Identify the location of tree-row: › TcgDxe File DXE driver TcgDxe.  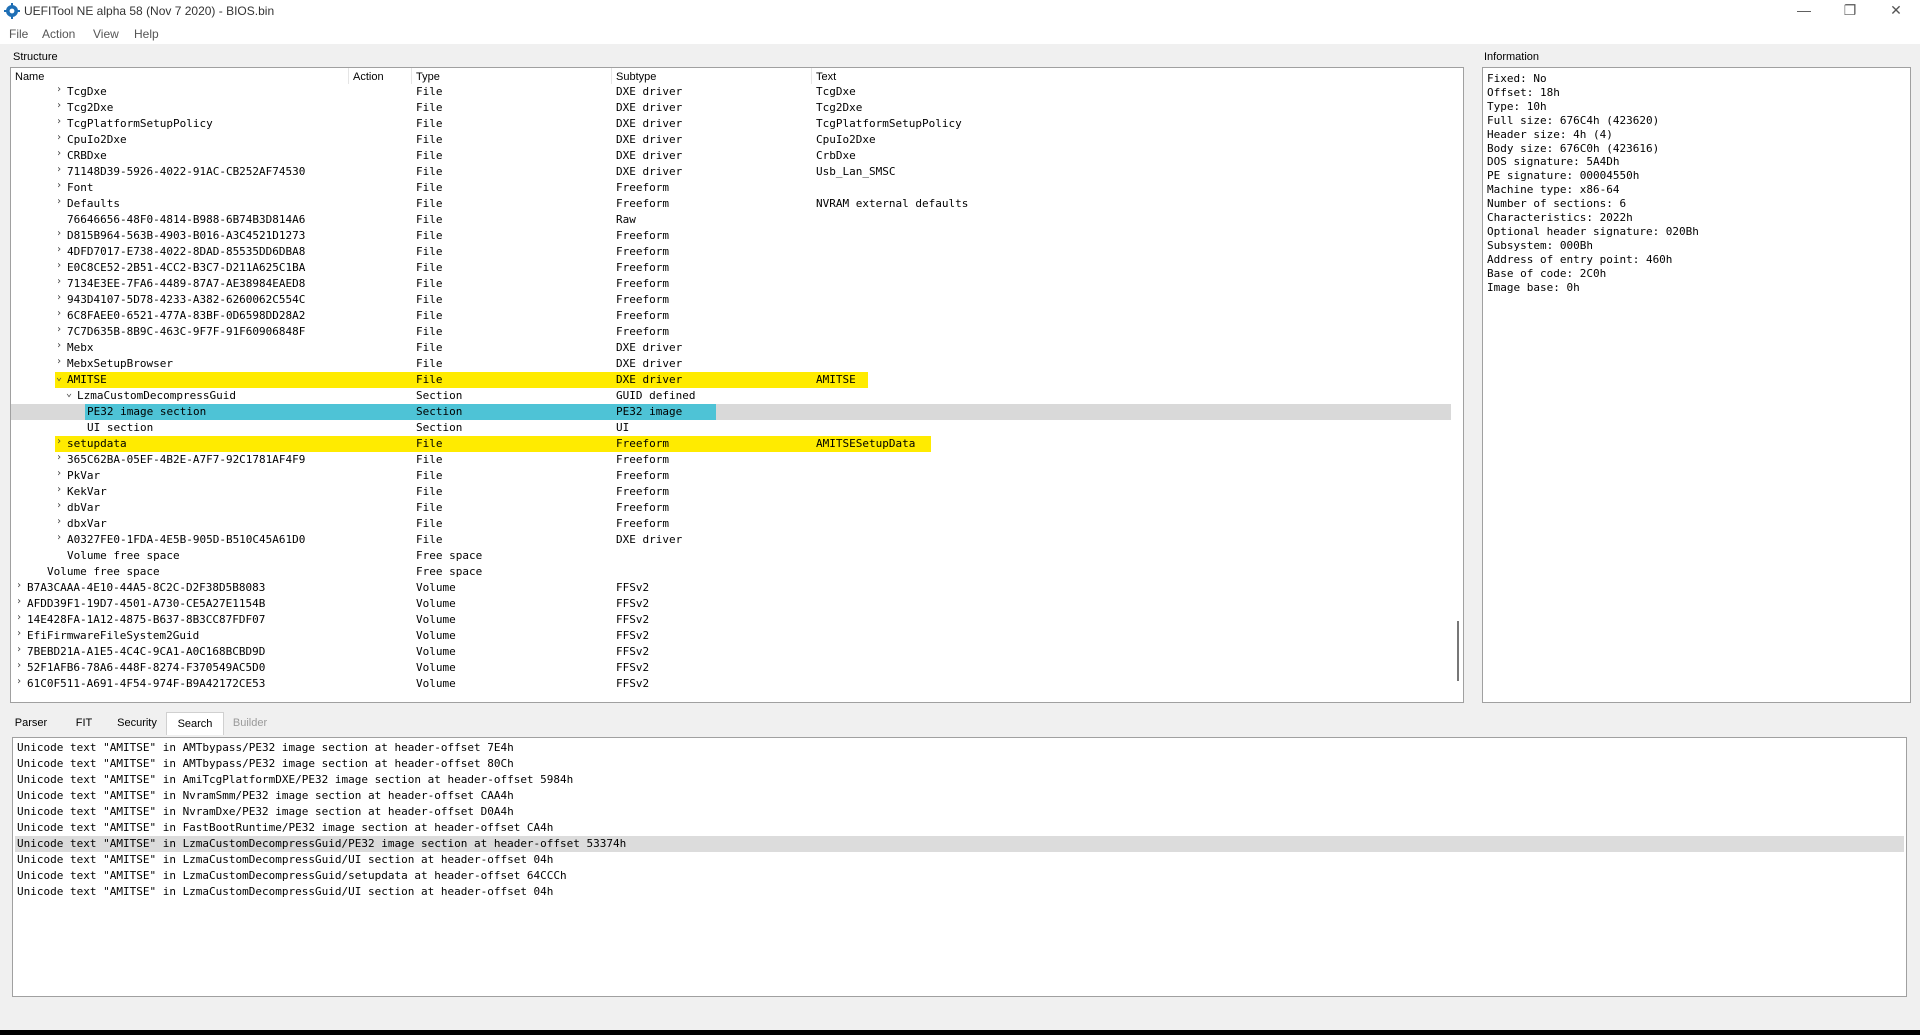
(731, 92).